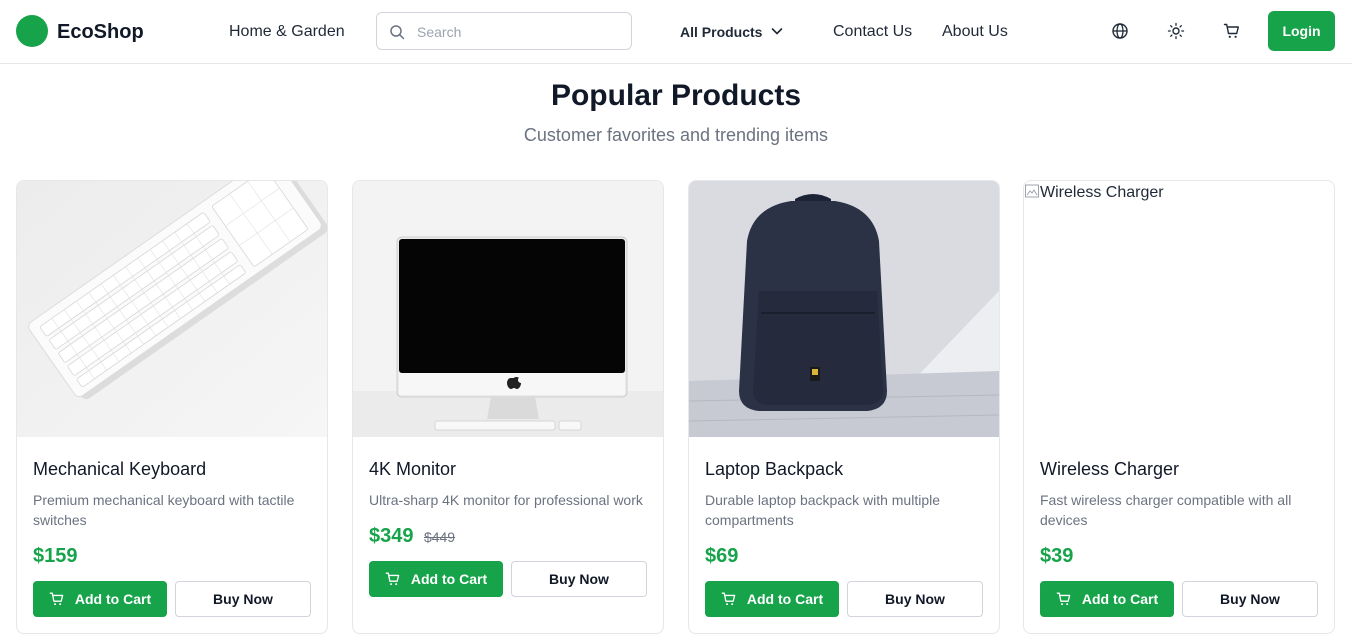 This screenshot has width=1352, height=641. What do you see at coordinates (1301, 31) in the screenshot?
I see `login-button: Login` at bounding box center [1301, 31].